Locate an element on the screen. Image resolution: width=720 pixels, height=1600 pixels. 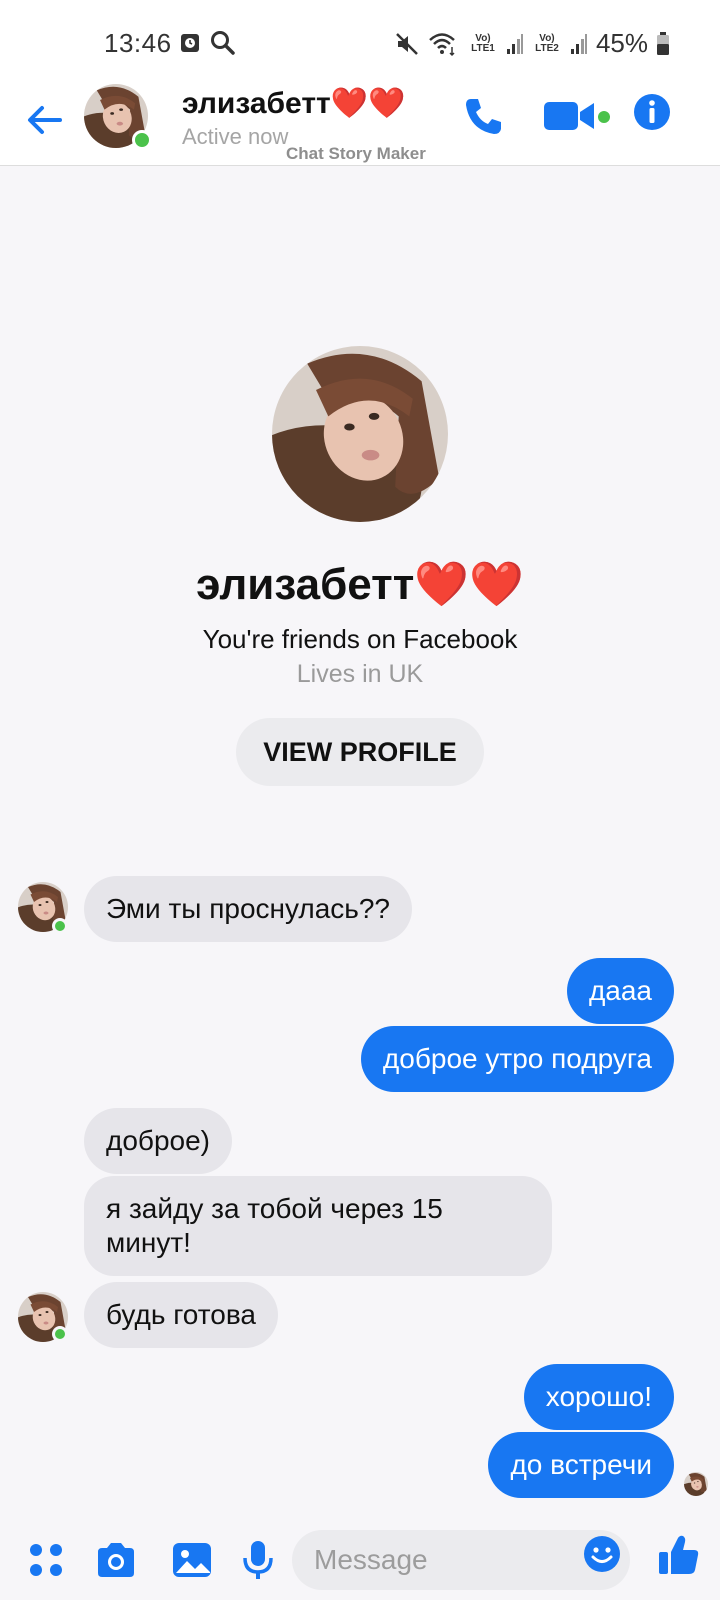
message-bubble-outgoing: доброе утро подруга is located at coordinates (517, 1059).